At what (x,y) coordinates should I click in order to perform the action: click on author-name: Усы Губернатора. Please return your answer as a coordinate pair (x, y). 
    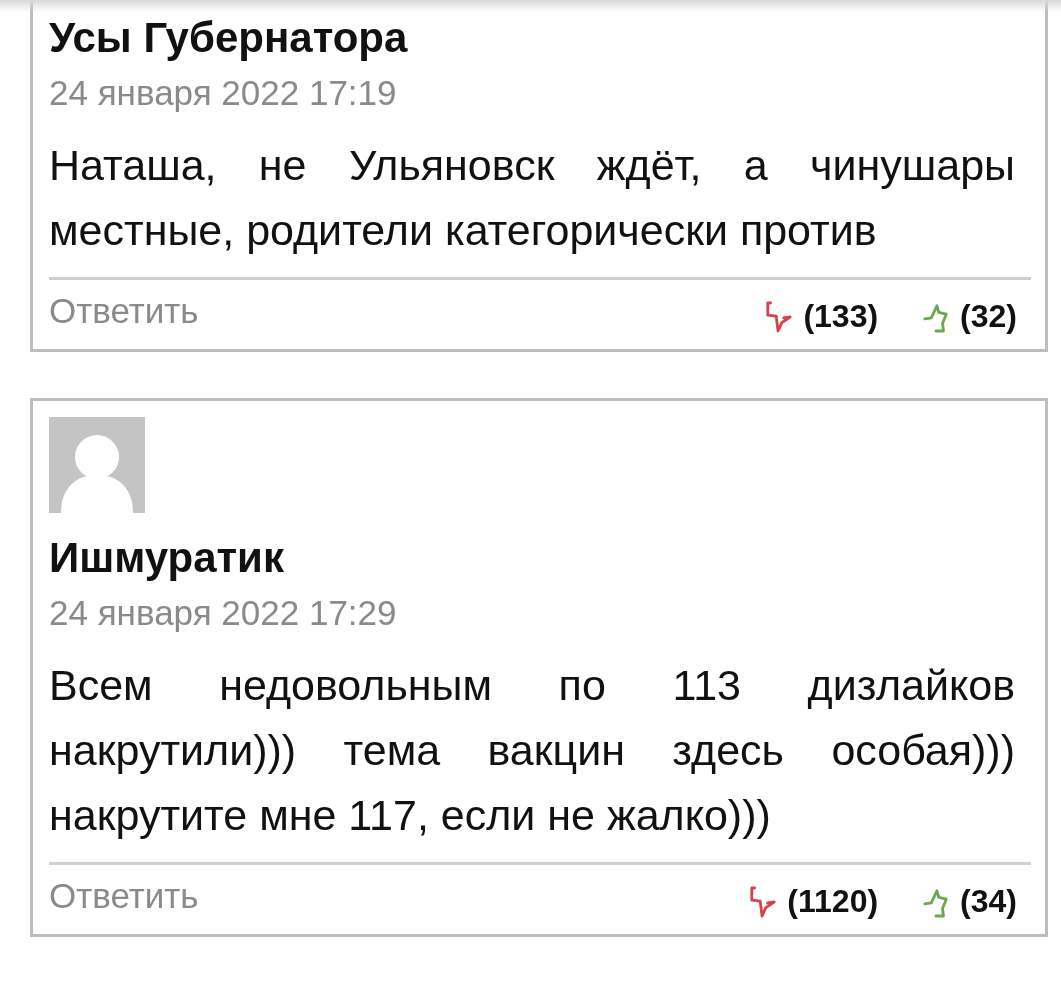
    Looking at the image, I should click on (229, 38).